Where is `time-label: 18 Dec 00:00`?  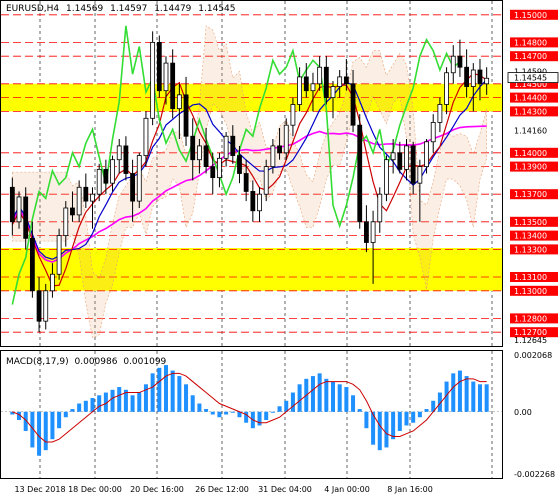
time-label: 18 Dec 00:00 is located at coordinates (95, 489).